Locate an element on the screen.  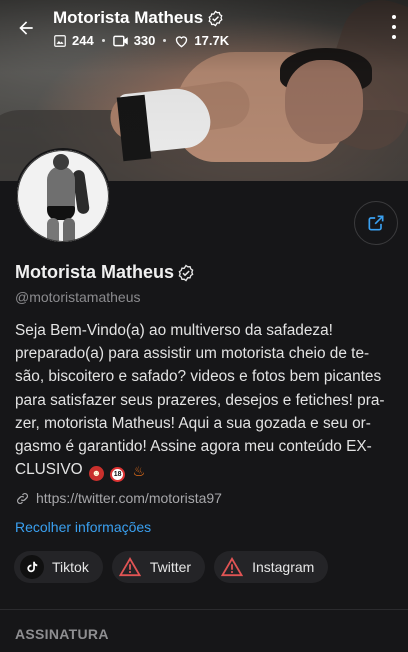
videos-stat: 330 is located at coordinates (134, 40).